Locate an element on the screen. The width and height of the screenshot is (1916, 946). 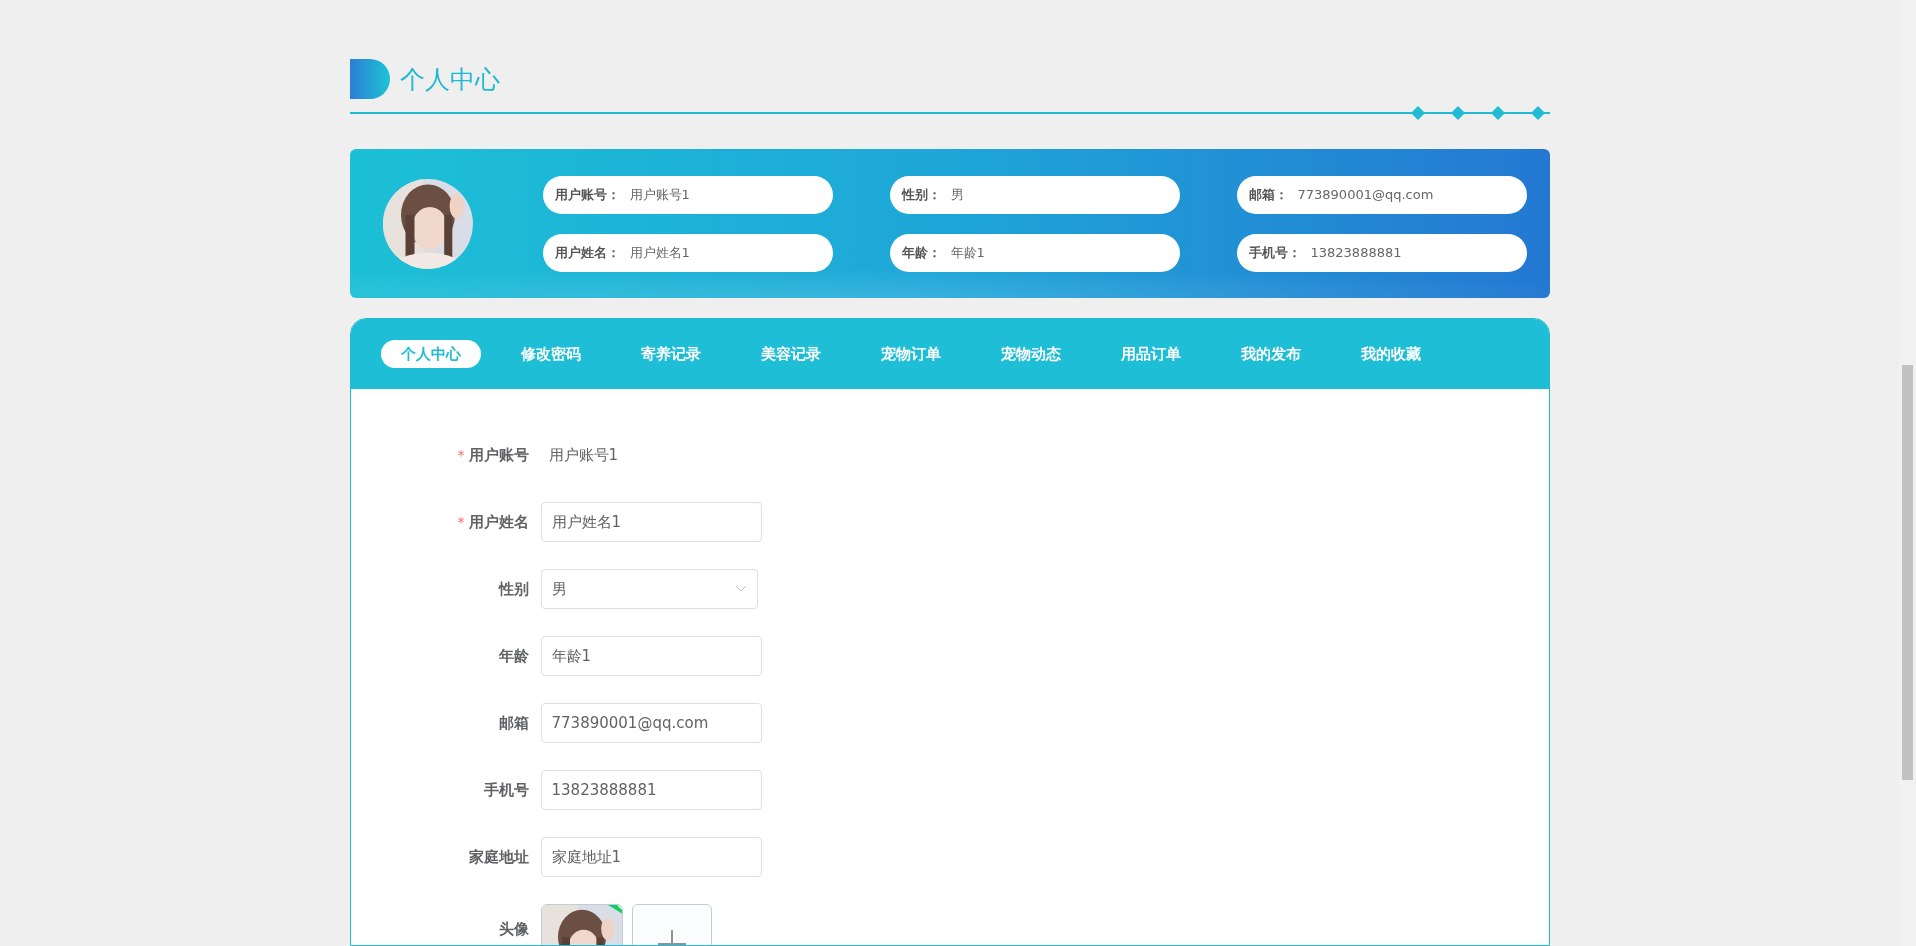
info-label: 手机号： is located at coordinates (1274, 252).